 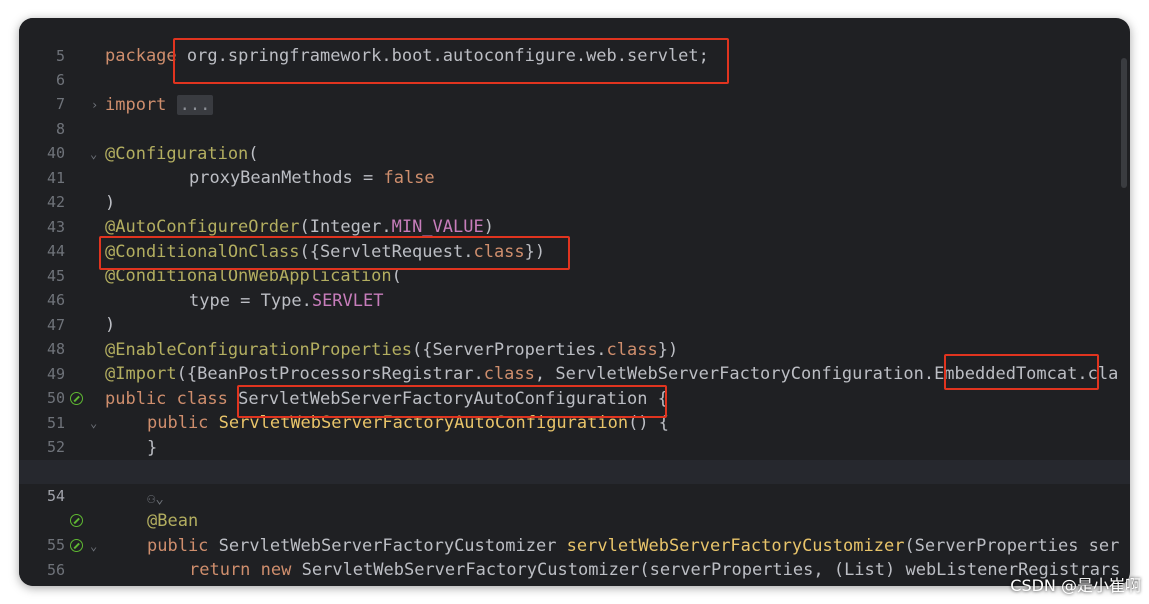 I want to click on code-line: 55 @Bean, so click(x=574, y=531).